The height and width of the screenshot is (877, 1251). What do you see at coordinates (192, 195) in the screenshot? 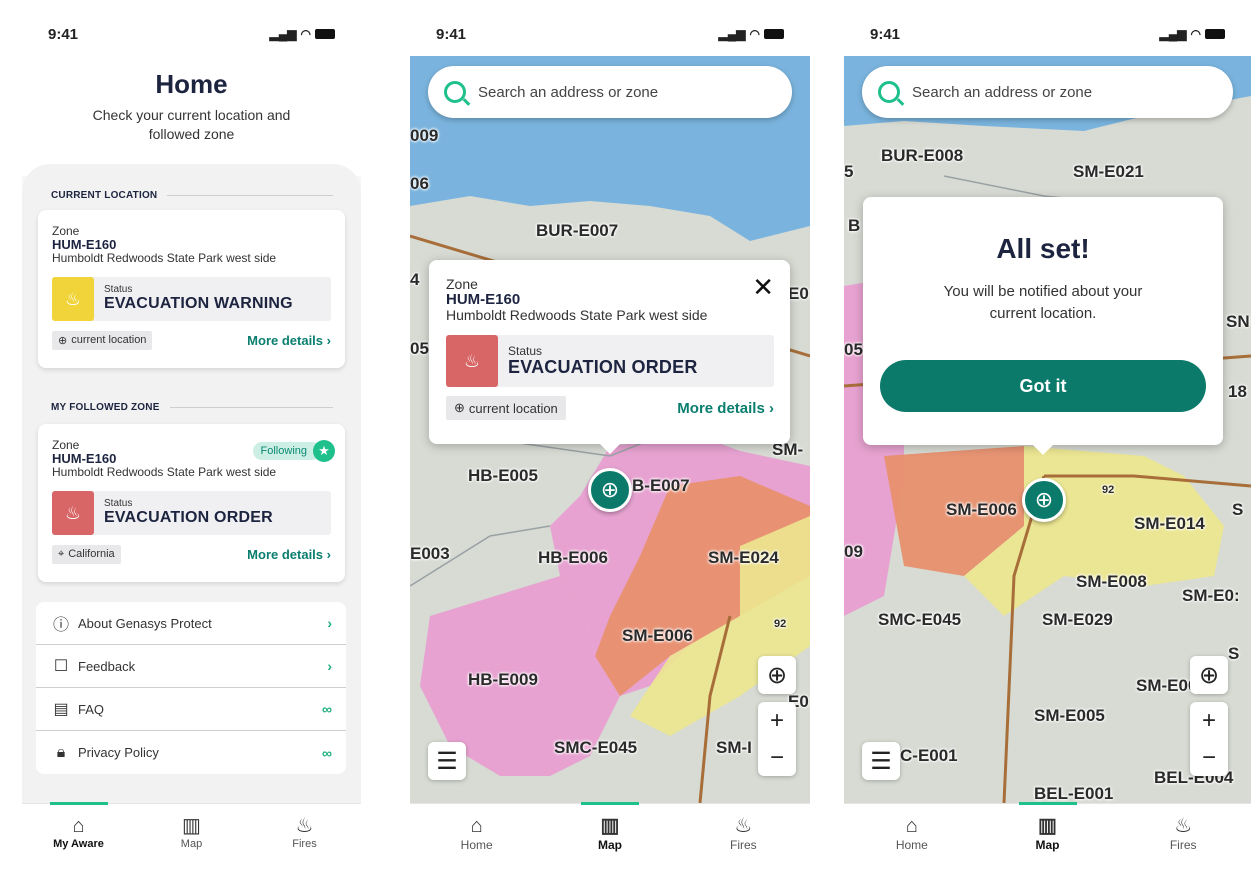
I see `section-current-location: CURRENT LOCATION` at bounding box center [192, 195].